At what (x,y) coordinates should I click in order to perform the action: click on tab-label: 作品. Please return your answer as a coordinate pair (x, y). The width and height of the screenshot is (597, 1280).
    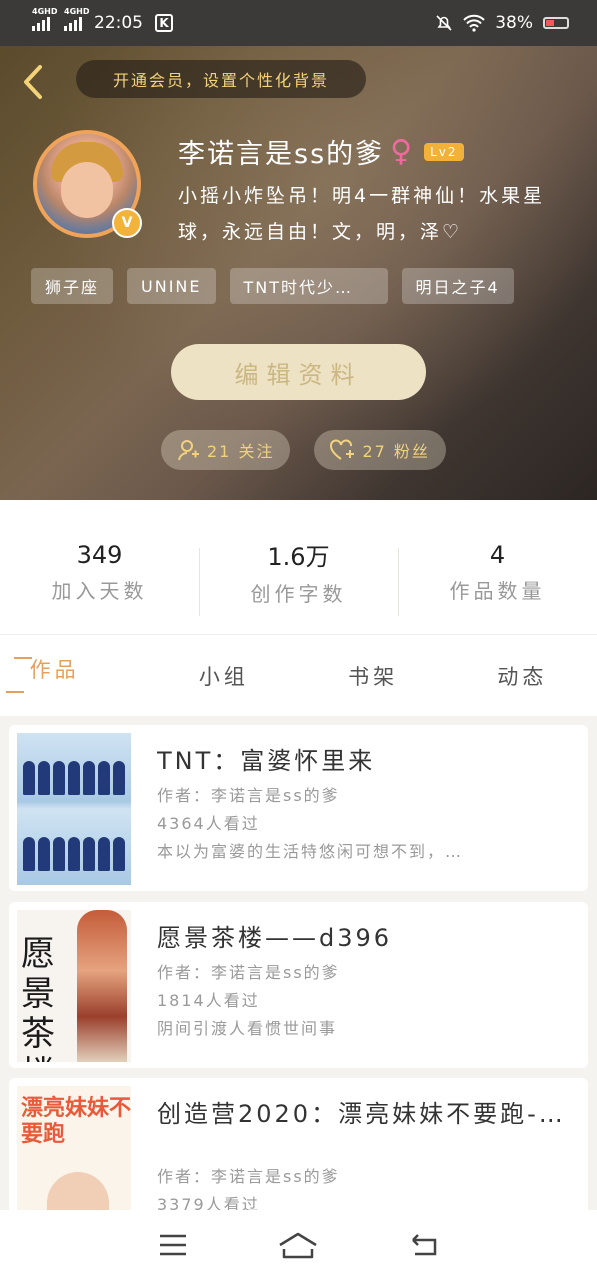
    Looking at the image, I should click on (54, 669).